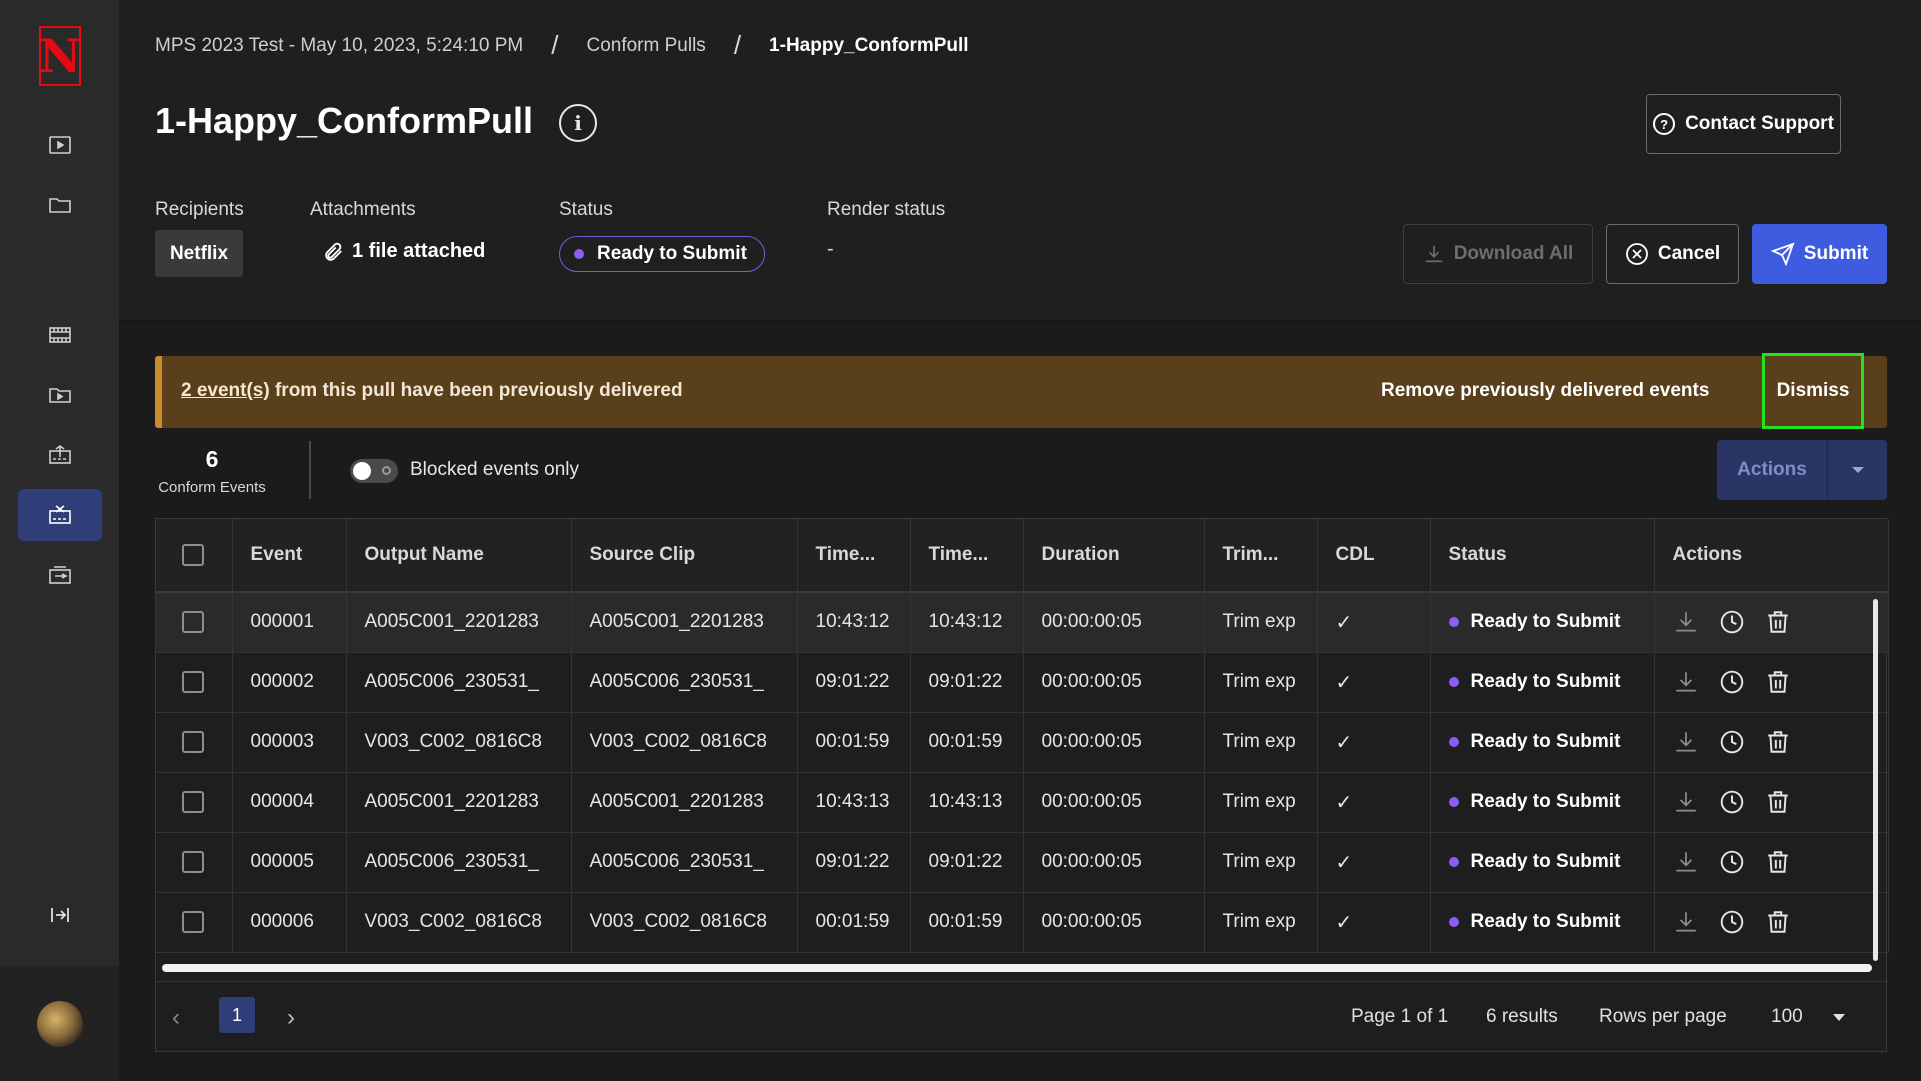 This screenshot has height=1081, width=1921. What do you see at coordinates (60, 56) in the screenshot?
I see `netflix-logo: N` at bounding box center [60, 56].